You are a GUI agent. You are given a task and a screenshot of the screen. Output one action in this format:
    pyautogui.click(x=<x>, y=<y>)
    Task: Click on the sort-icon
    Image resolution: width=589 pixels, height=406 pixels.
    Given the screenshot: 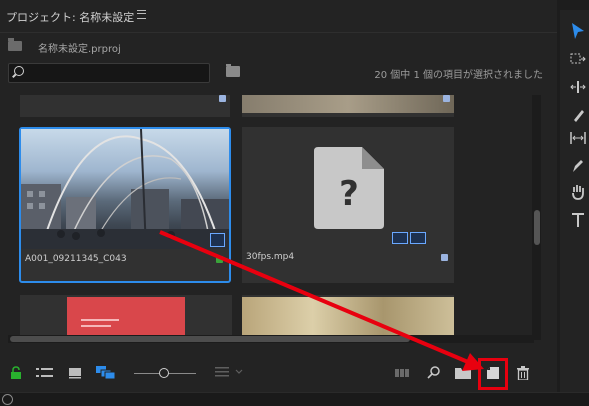 What is the action you would take?
    pyautogui.click(x=230, y=372)
    